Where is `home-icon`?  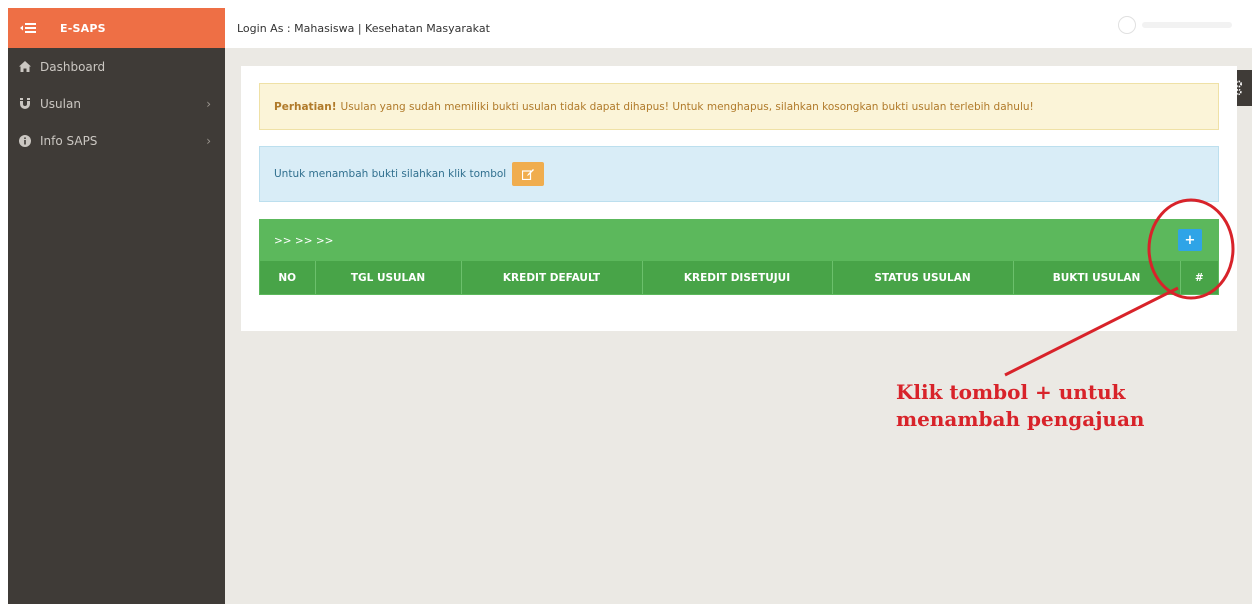 home-icon is located at coordinates (25, 67).